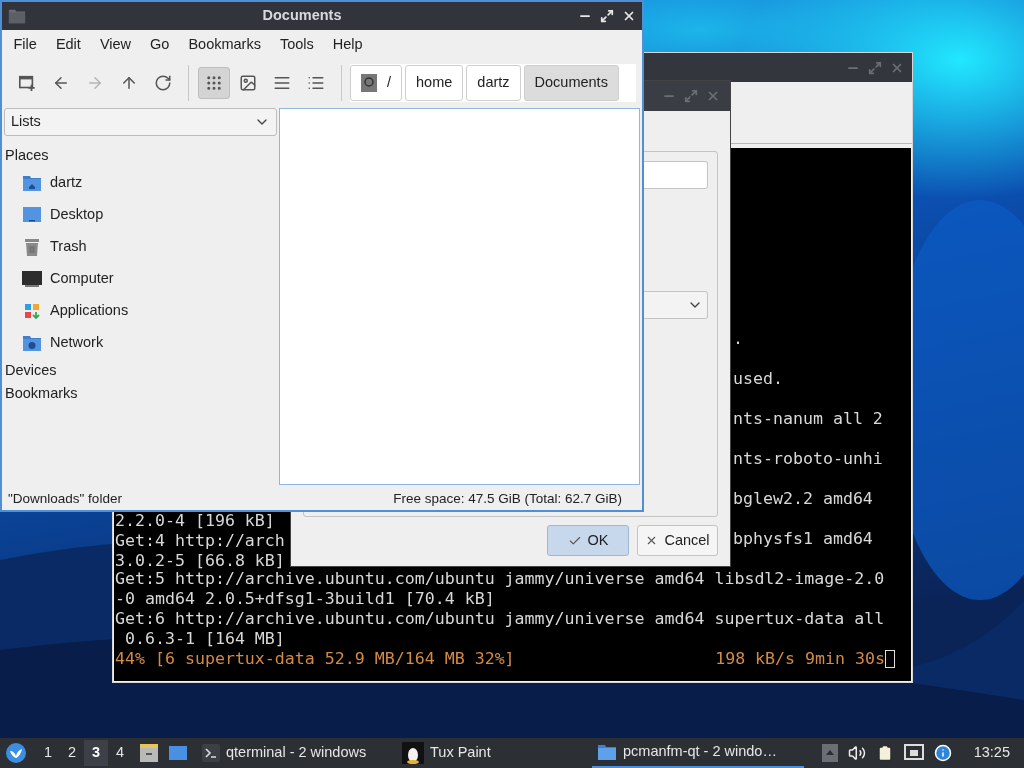 Image resolution: width=1024 pixels, height=768 pixels. Describe the element at coordinates (413, 753) in the screenshot. I see `penguin-icon` at that location.